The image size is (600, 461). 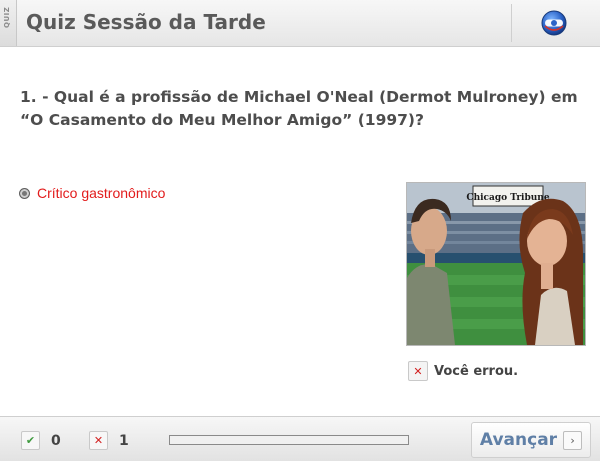 What do you see at coordinates (476, 371) in the screenshot?
I see `result-text: Você errou.` at bounding box center [476, 371].